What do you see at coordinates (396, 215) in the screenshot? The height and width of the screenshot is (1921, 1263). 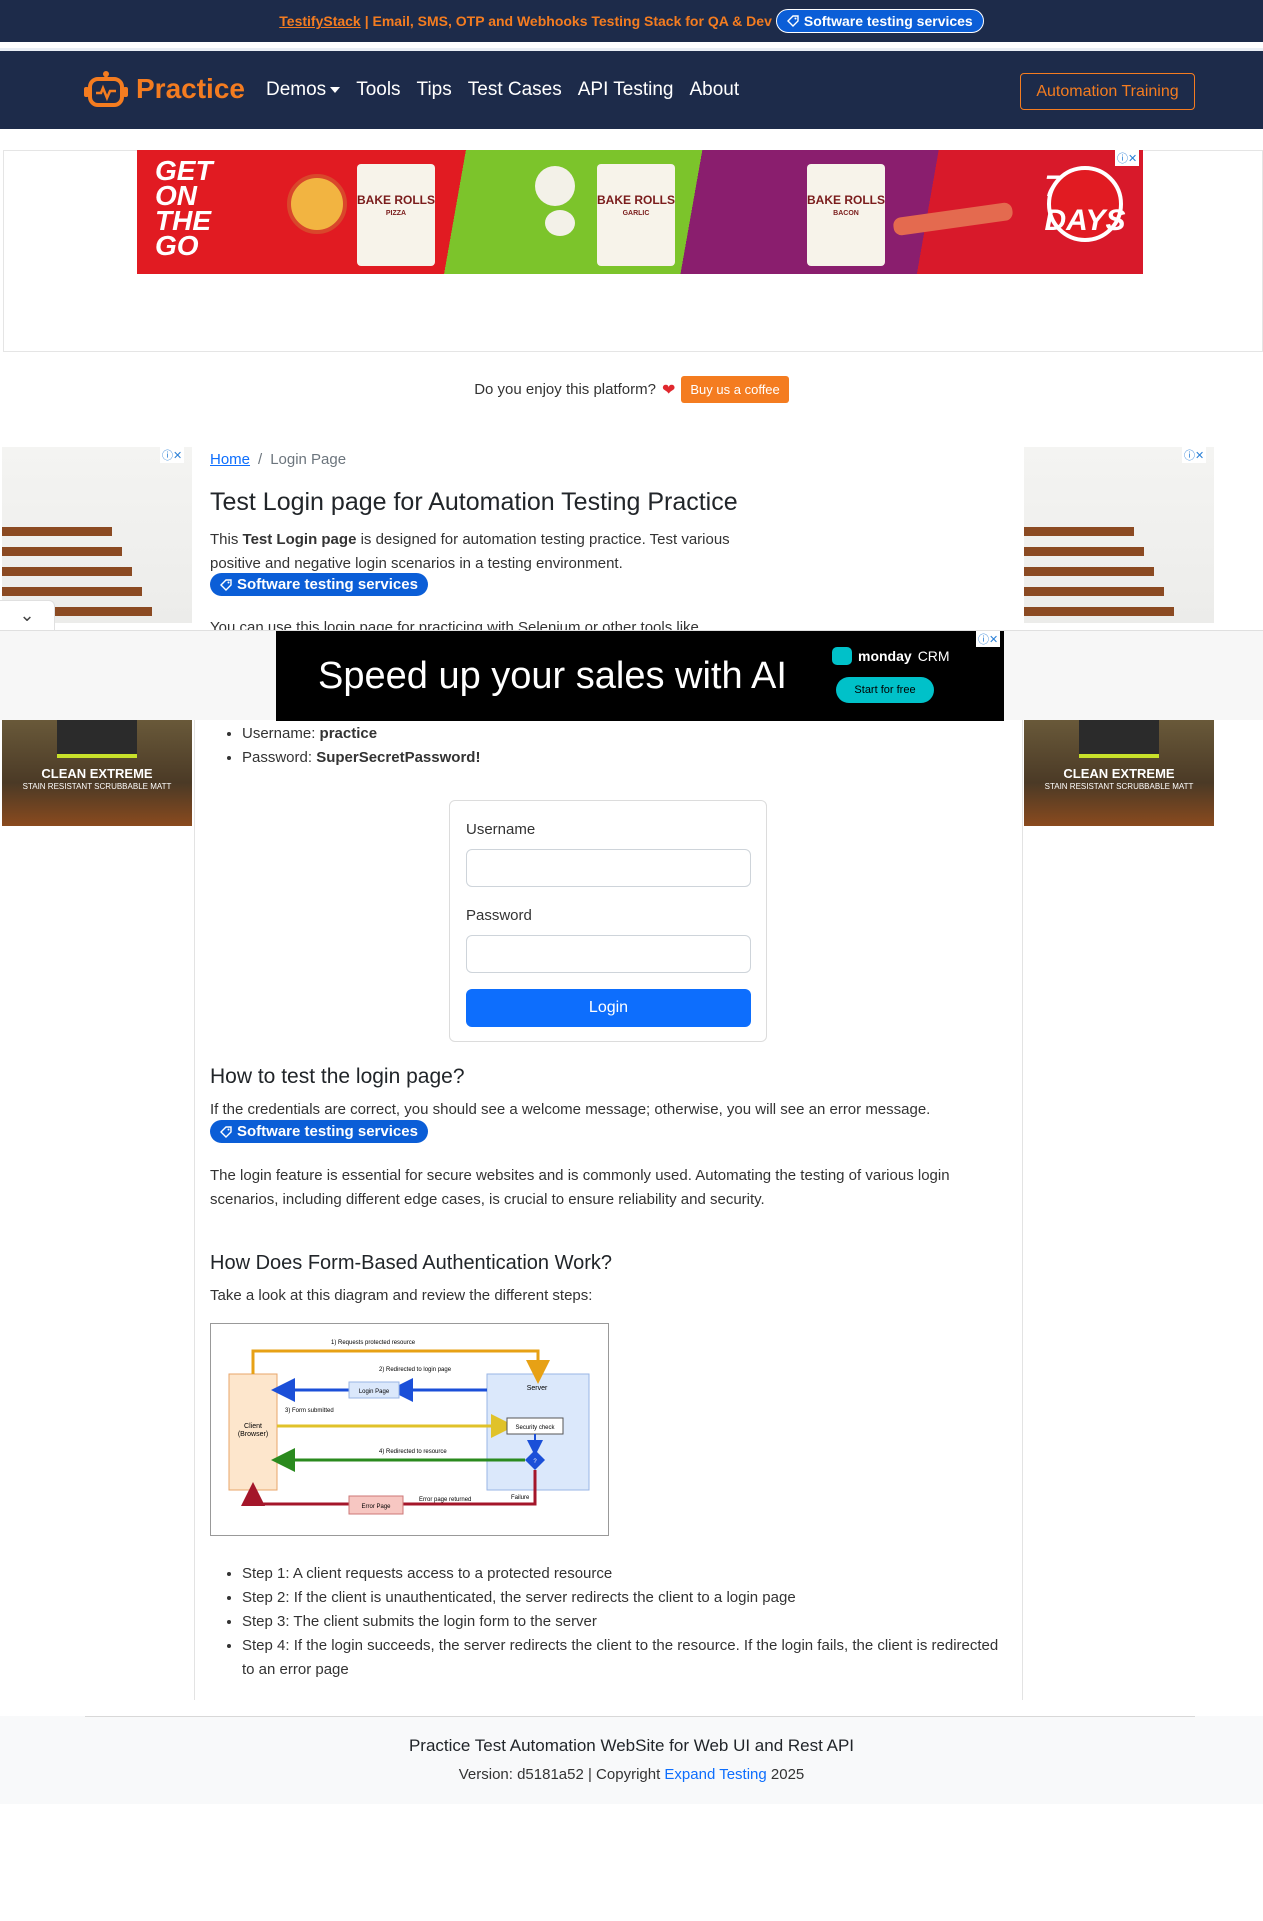 I see `ad-product-pizza: BAKE ROLLS PIZZA` at bounding box center [396, 215].